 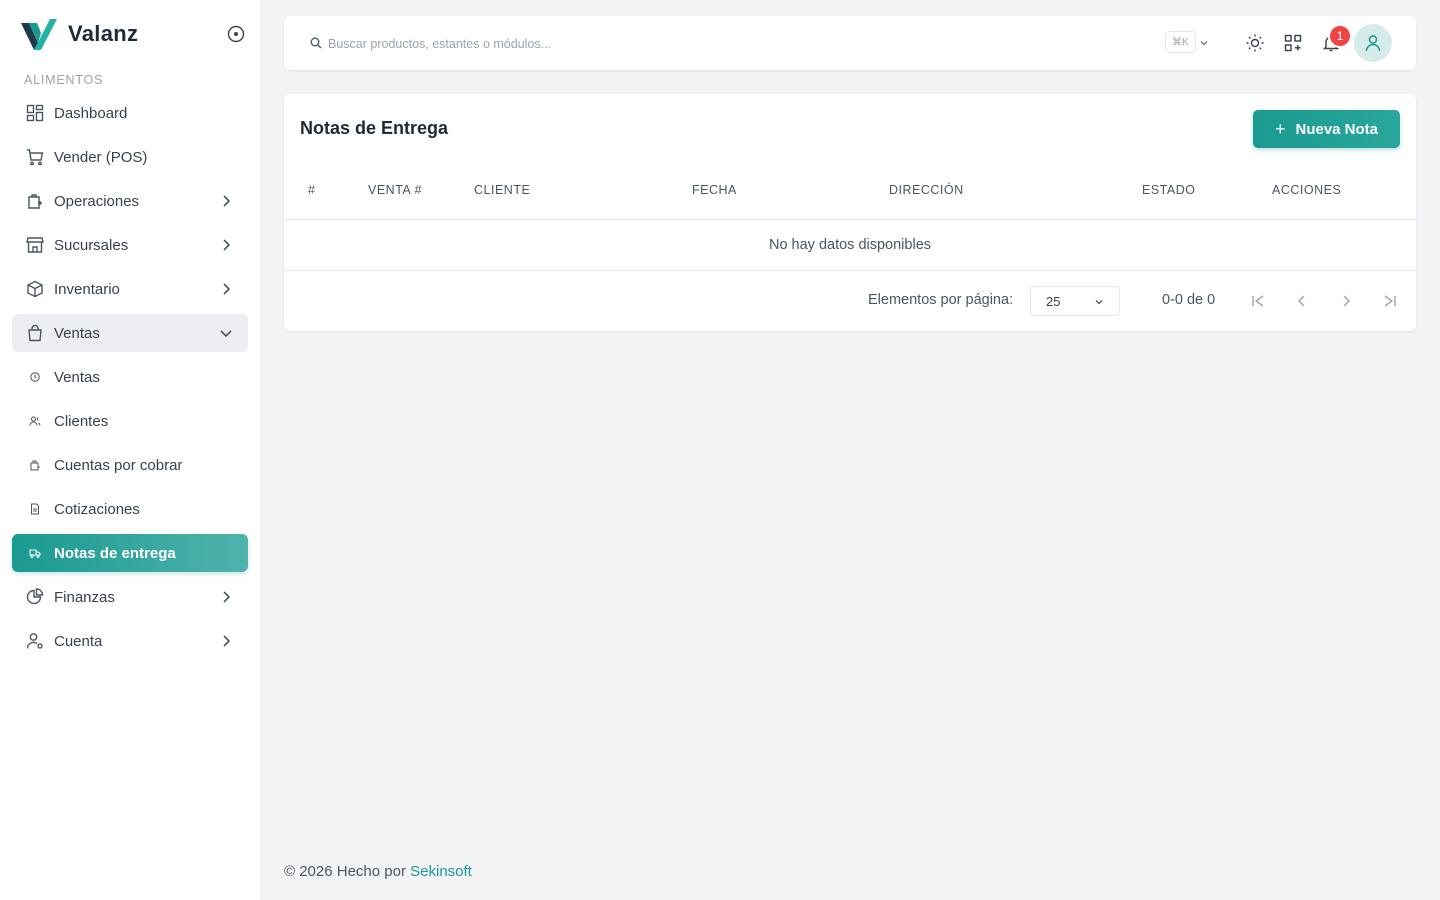 What do you see at coordinates (130, 113) in the screenshot?
I see `sidebar-item-dashboard: Dashboard` at bounding box center [130, 113].